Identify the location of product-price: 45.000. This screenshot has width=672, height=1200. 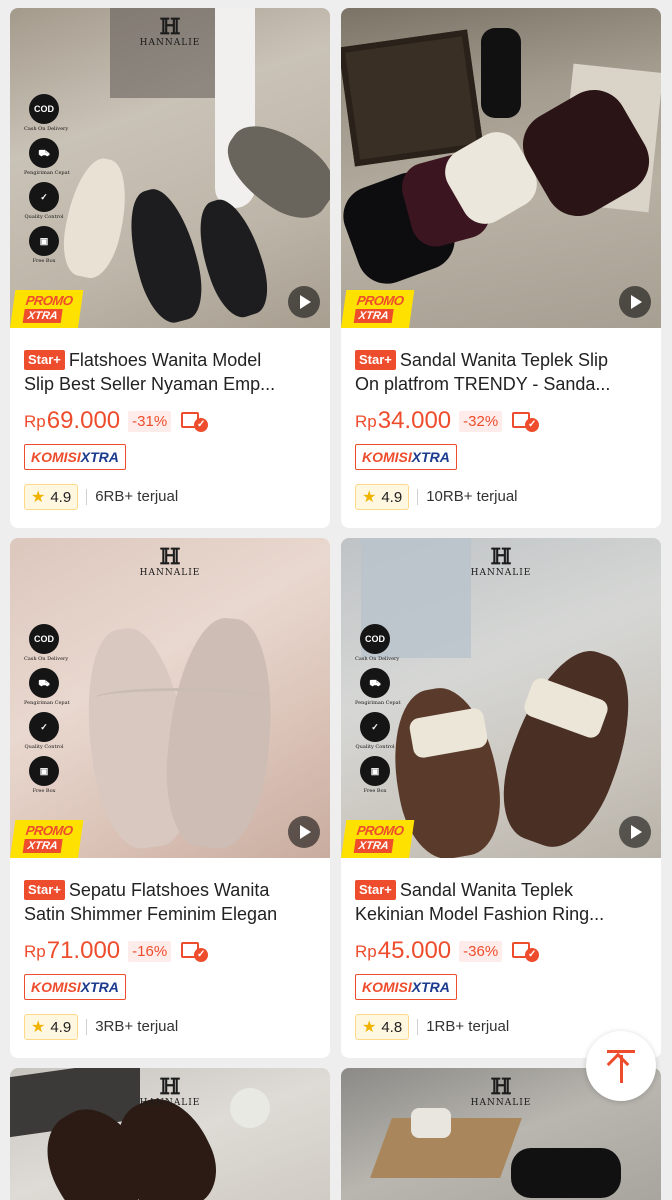
(414, 950).